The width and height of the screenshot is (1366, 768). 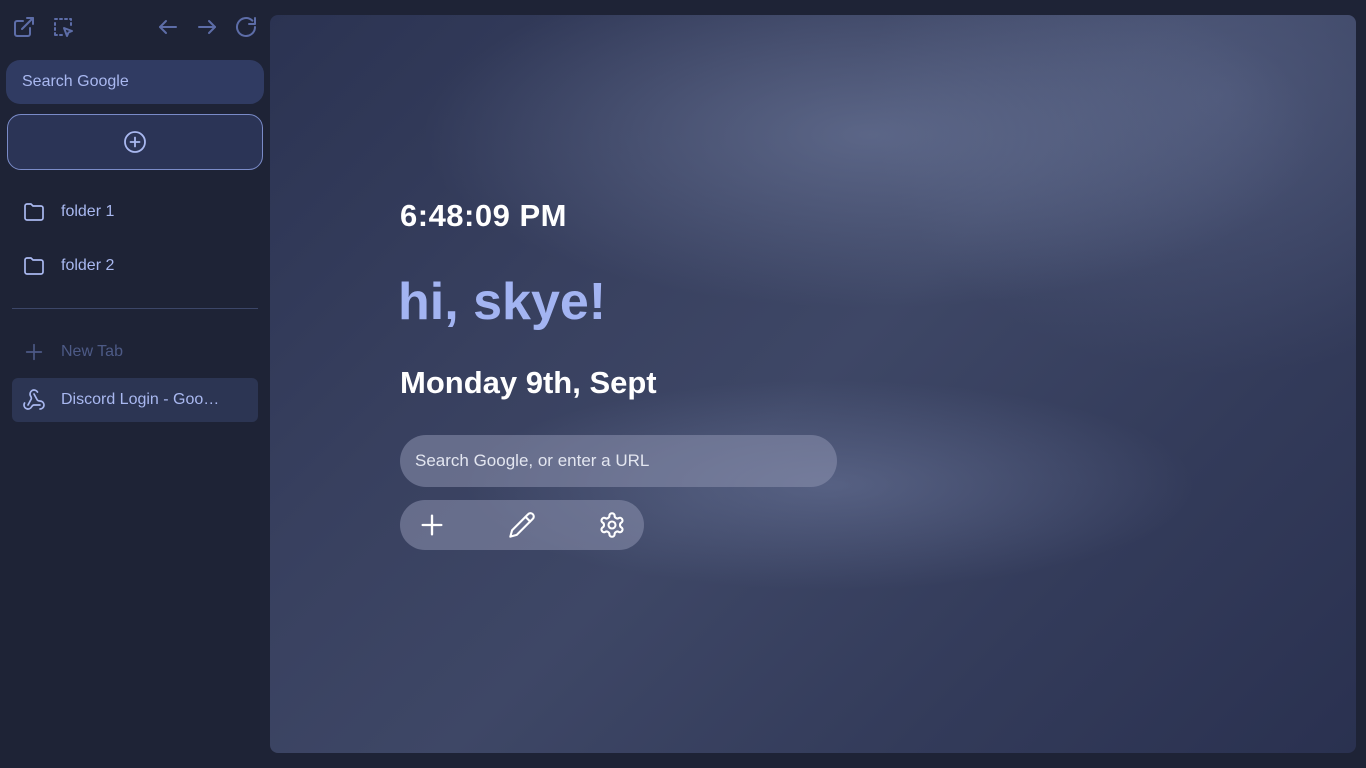 What do you see at coordinates (135, 212) in the screenshot?
I see `folder-item-1: folder 1` at bounding box center [135, 212].